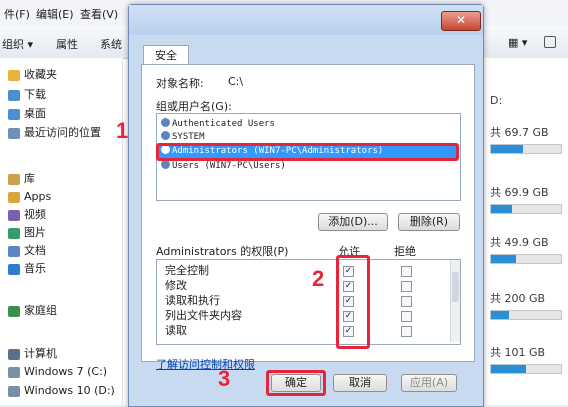 The image size is (568, 407). Describe the element at coordinates (35, 250) in the screenshot. I see `sidebar-item-label: 文档` at that location.